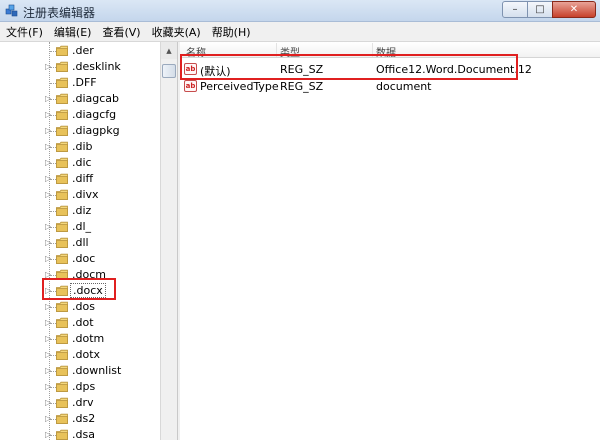 The width and height of the screenshot is (600, 440). Describe the element at coordinates (169, 50) in the screenshot. I see `scroll-up-arrow-icon: ▲` at that location.